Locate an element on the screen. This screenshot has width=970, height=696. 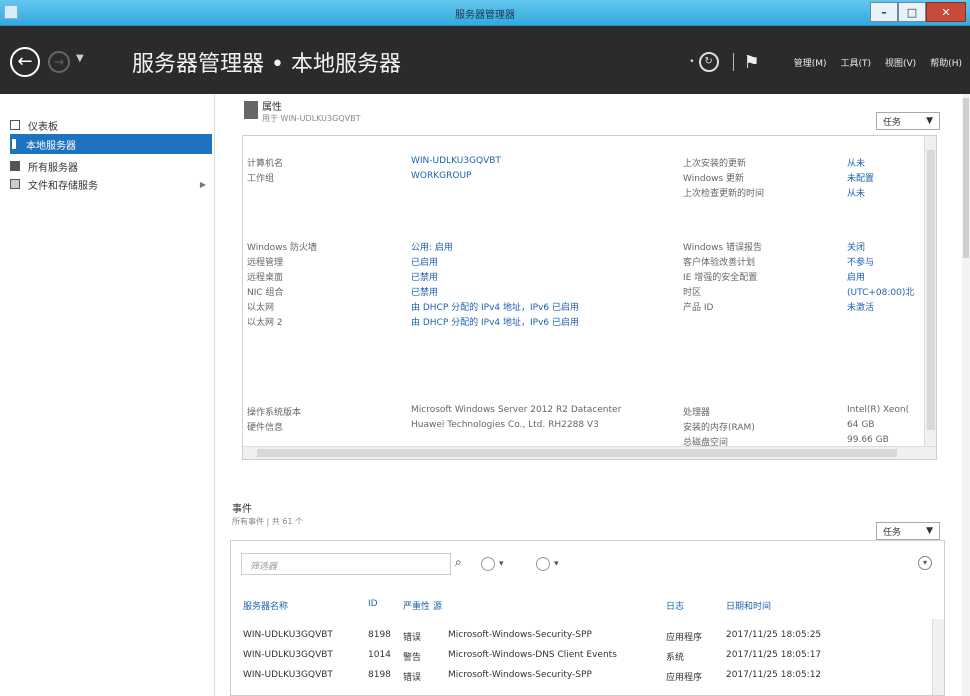
events-vscroll is located at coordinates (938, 657).